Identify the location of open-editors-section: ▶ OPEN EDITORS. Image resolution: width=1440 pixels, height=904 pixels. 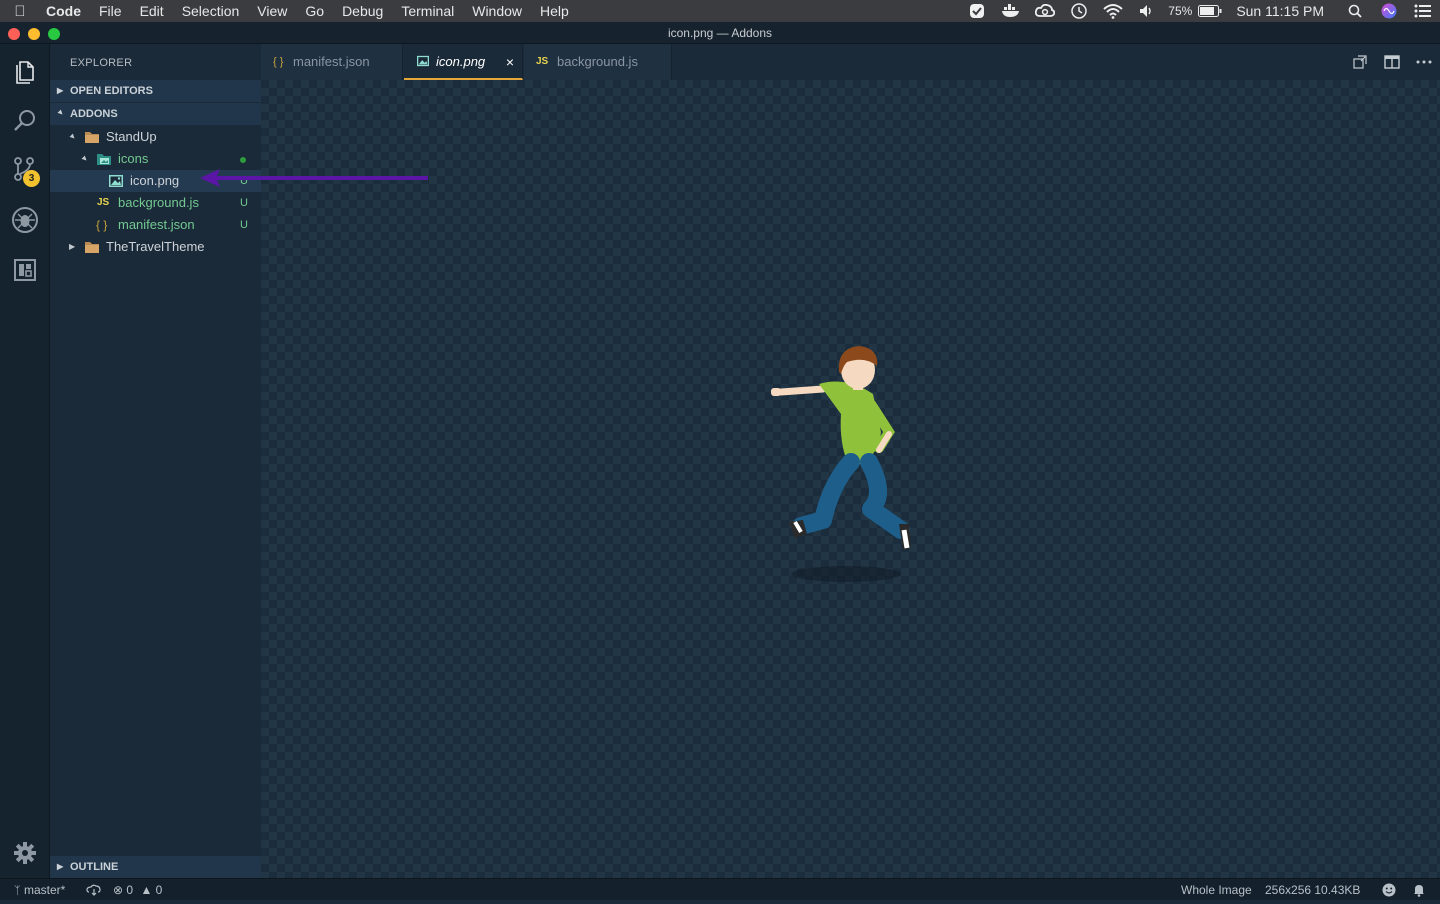
(155, 91).